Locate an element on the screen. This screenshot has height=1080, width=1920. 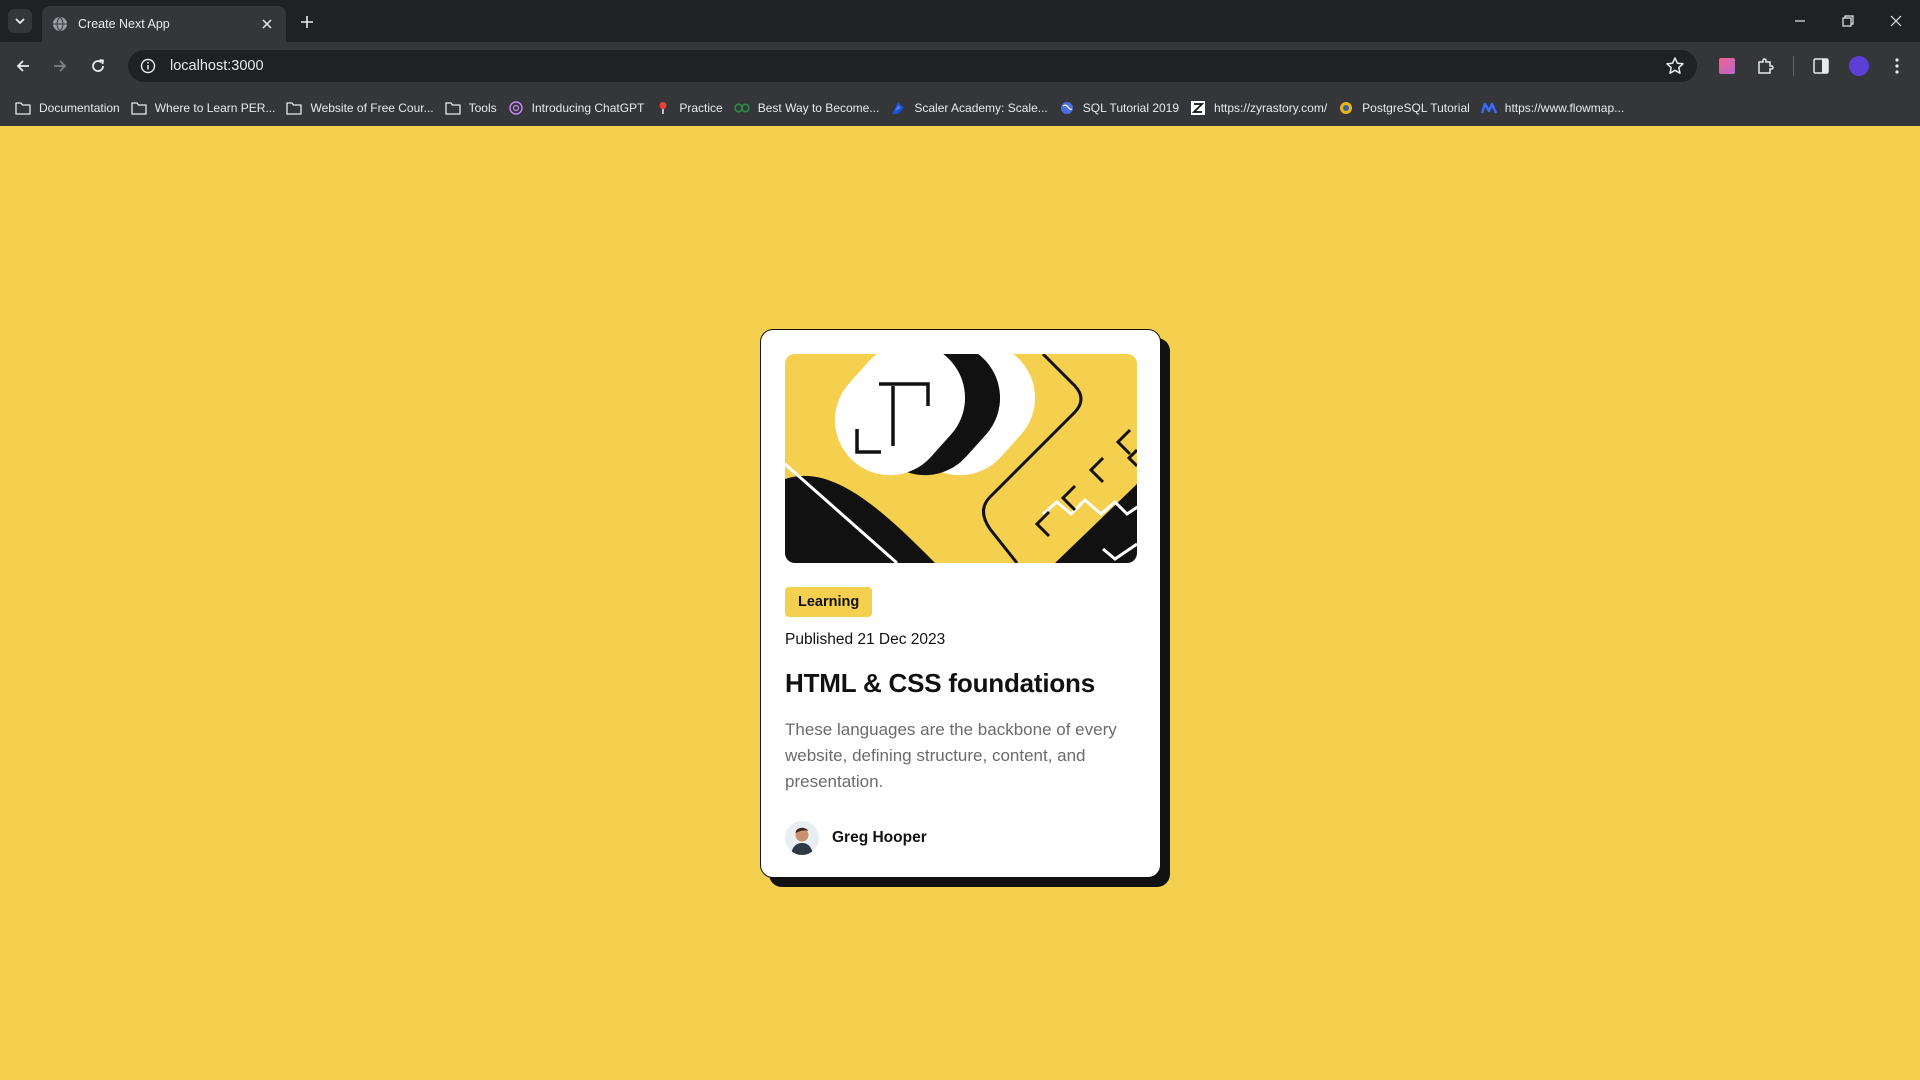
chevron-down-icon is located at coordinates (20, 21).